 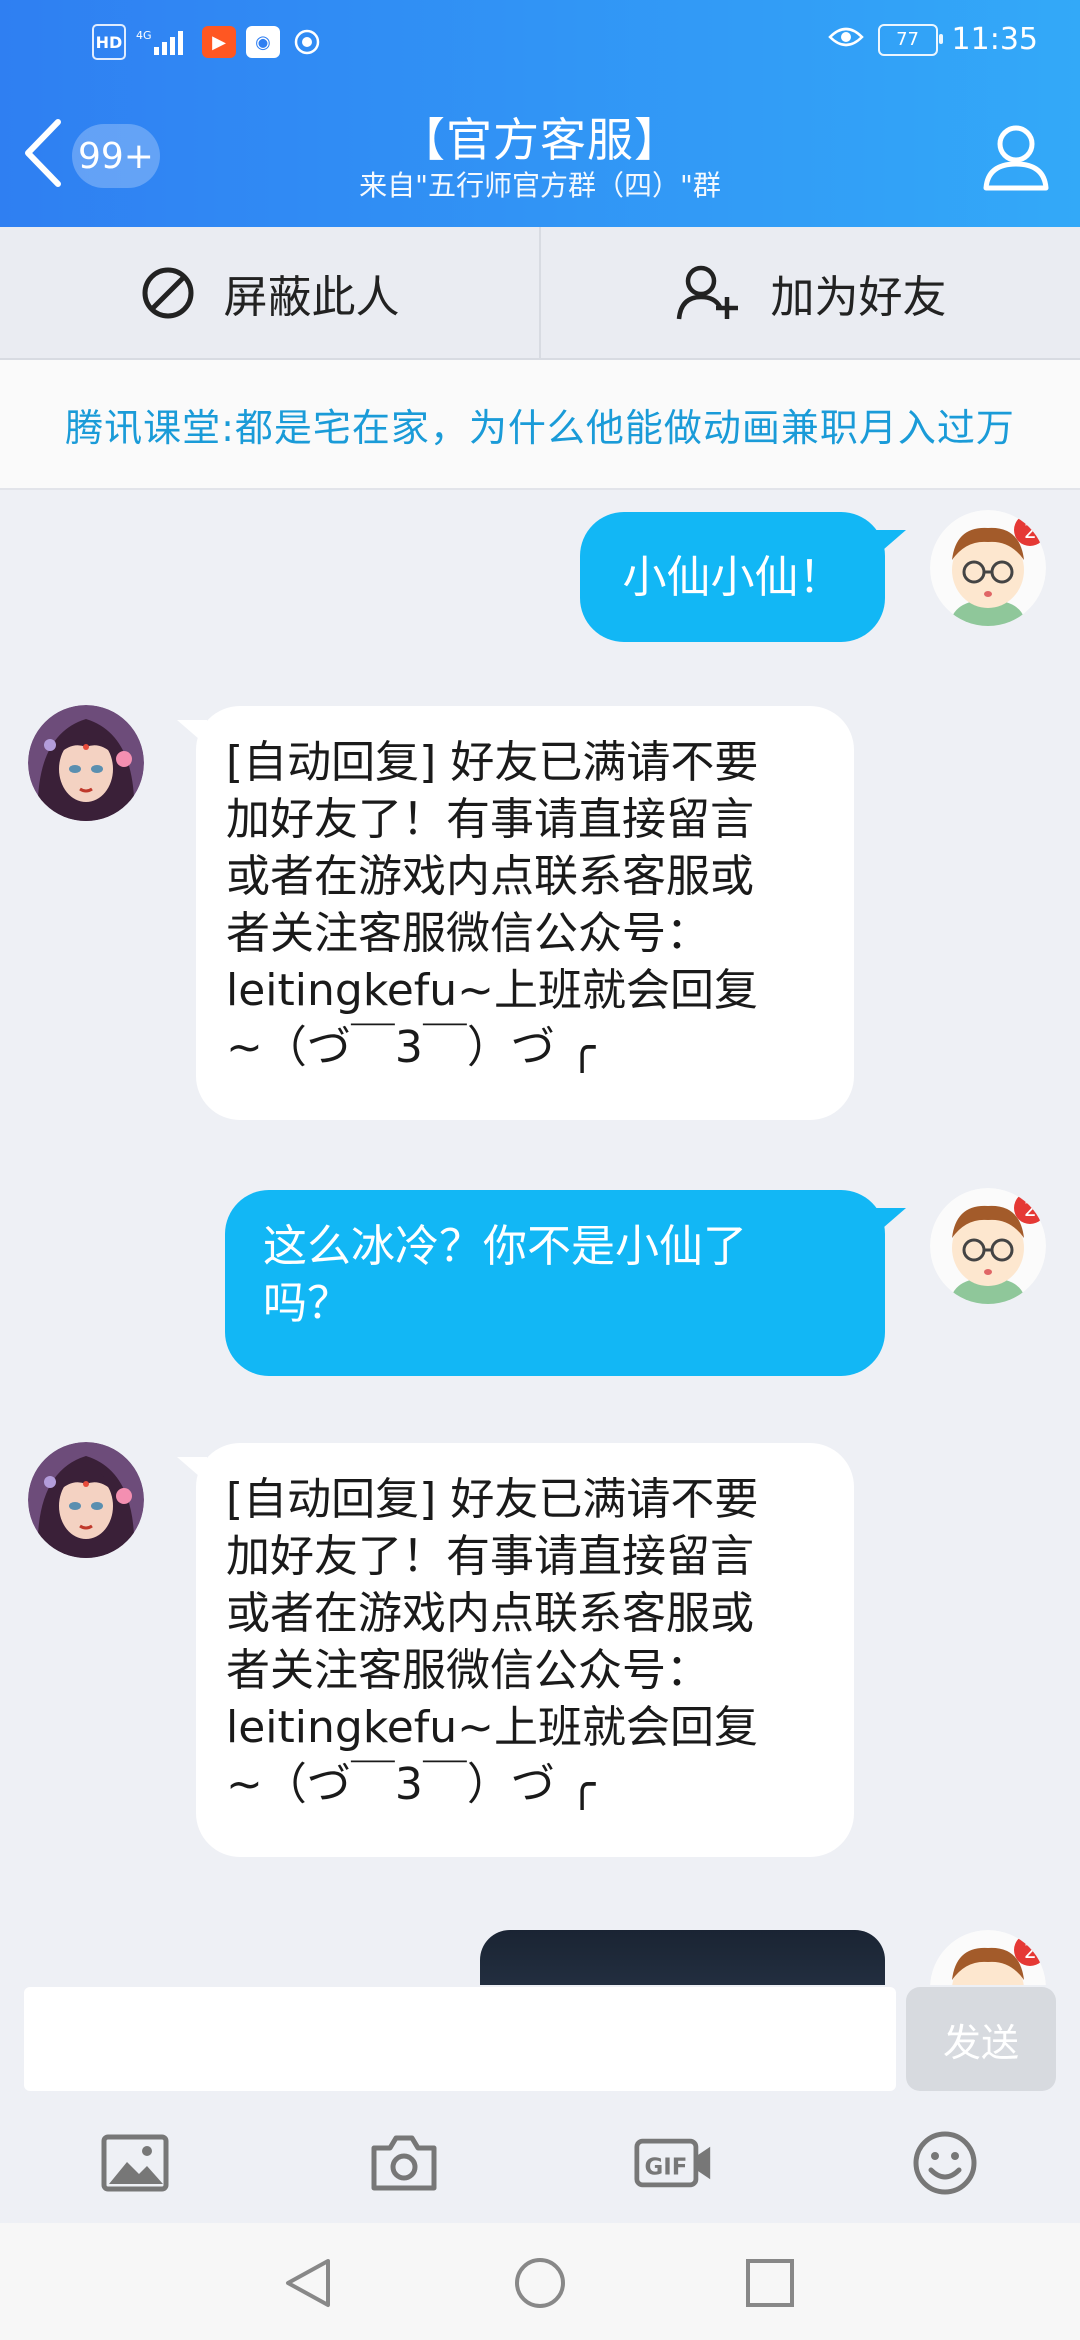 I want to click on status-icons-left: HD 4G ▶ ◉, so click(x=208, y=42).